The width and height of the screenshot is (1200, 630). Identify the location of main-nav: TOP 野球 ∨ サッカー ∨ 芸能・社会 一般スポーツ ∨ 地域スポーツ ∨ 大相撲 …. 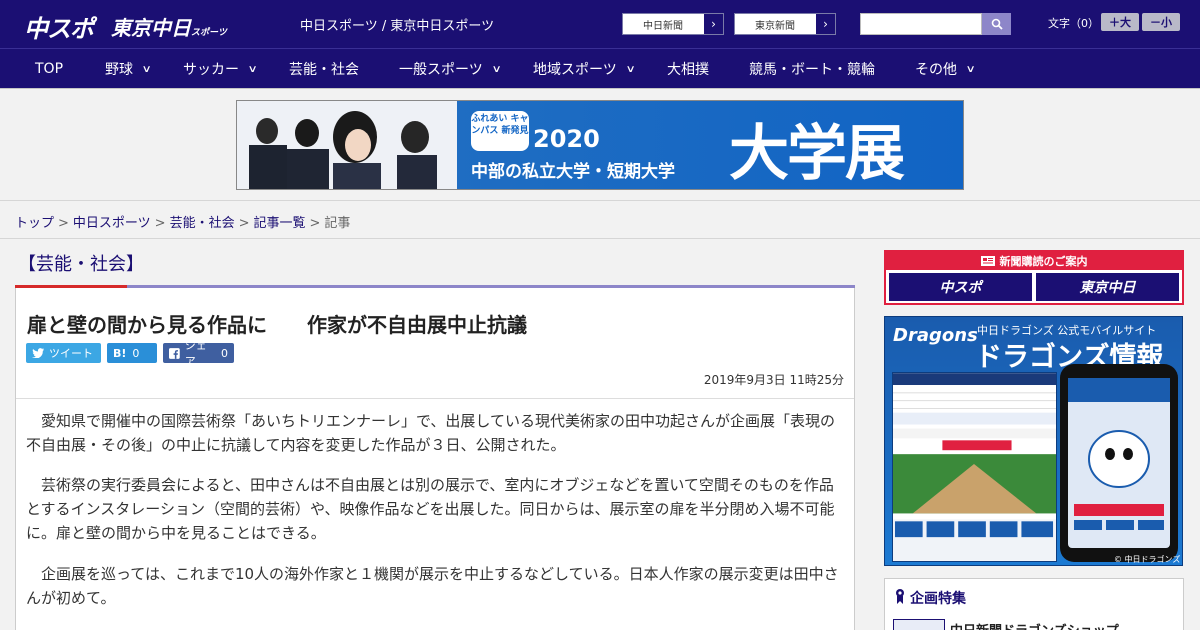
(600, 68).